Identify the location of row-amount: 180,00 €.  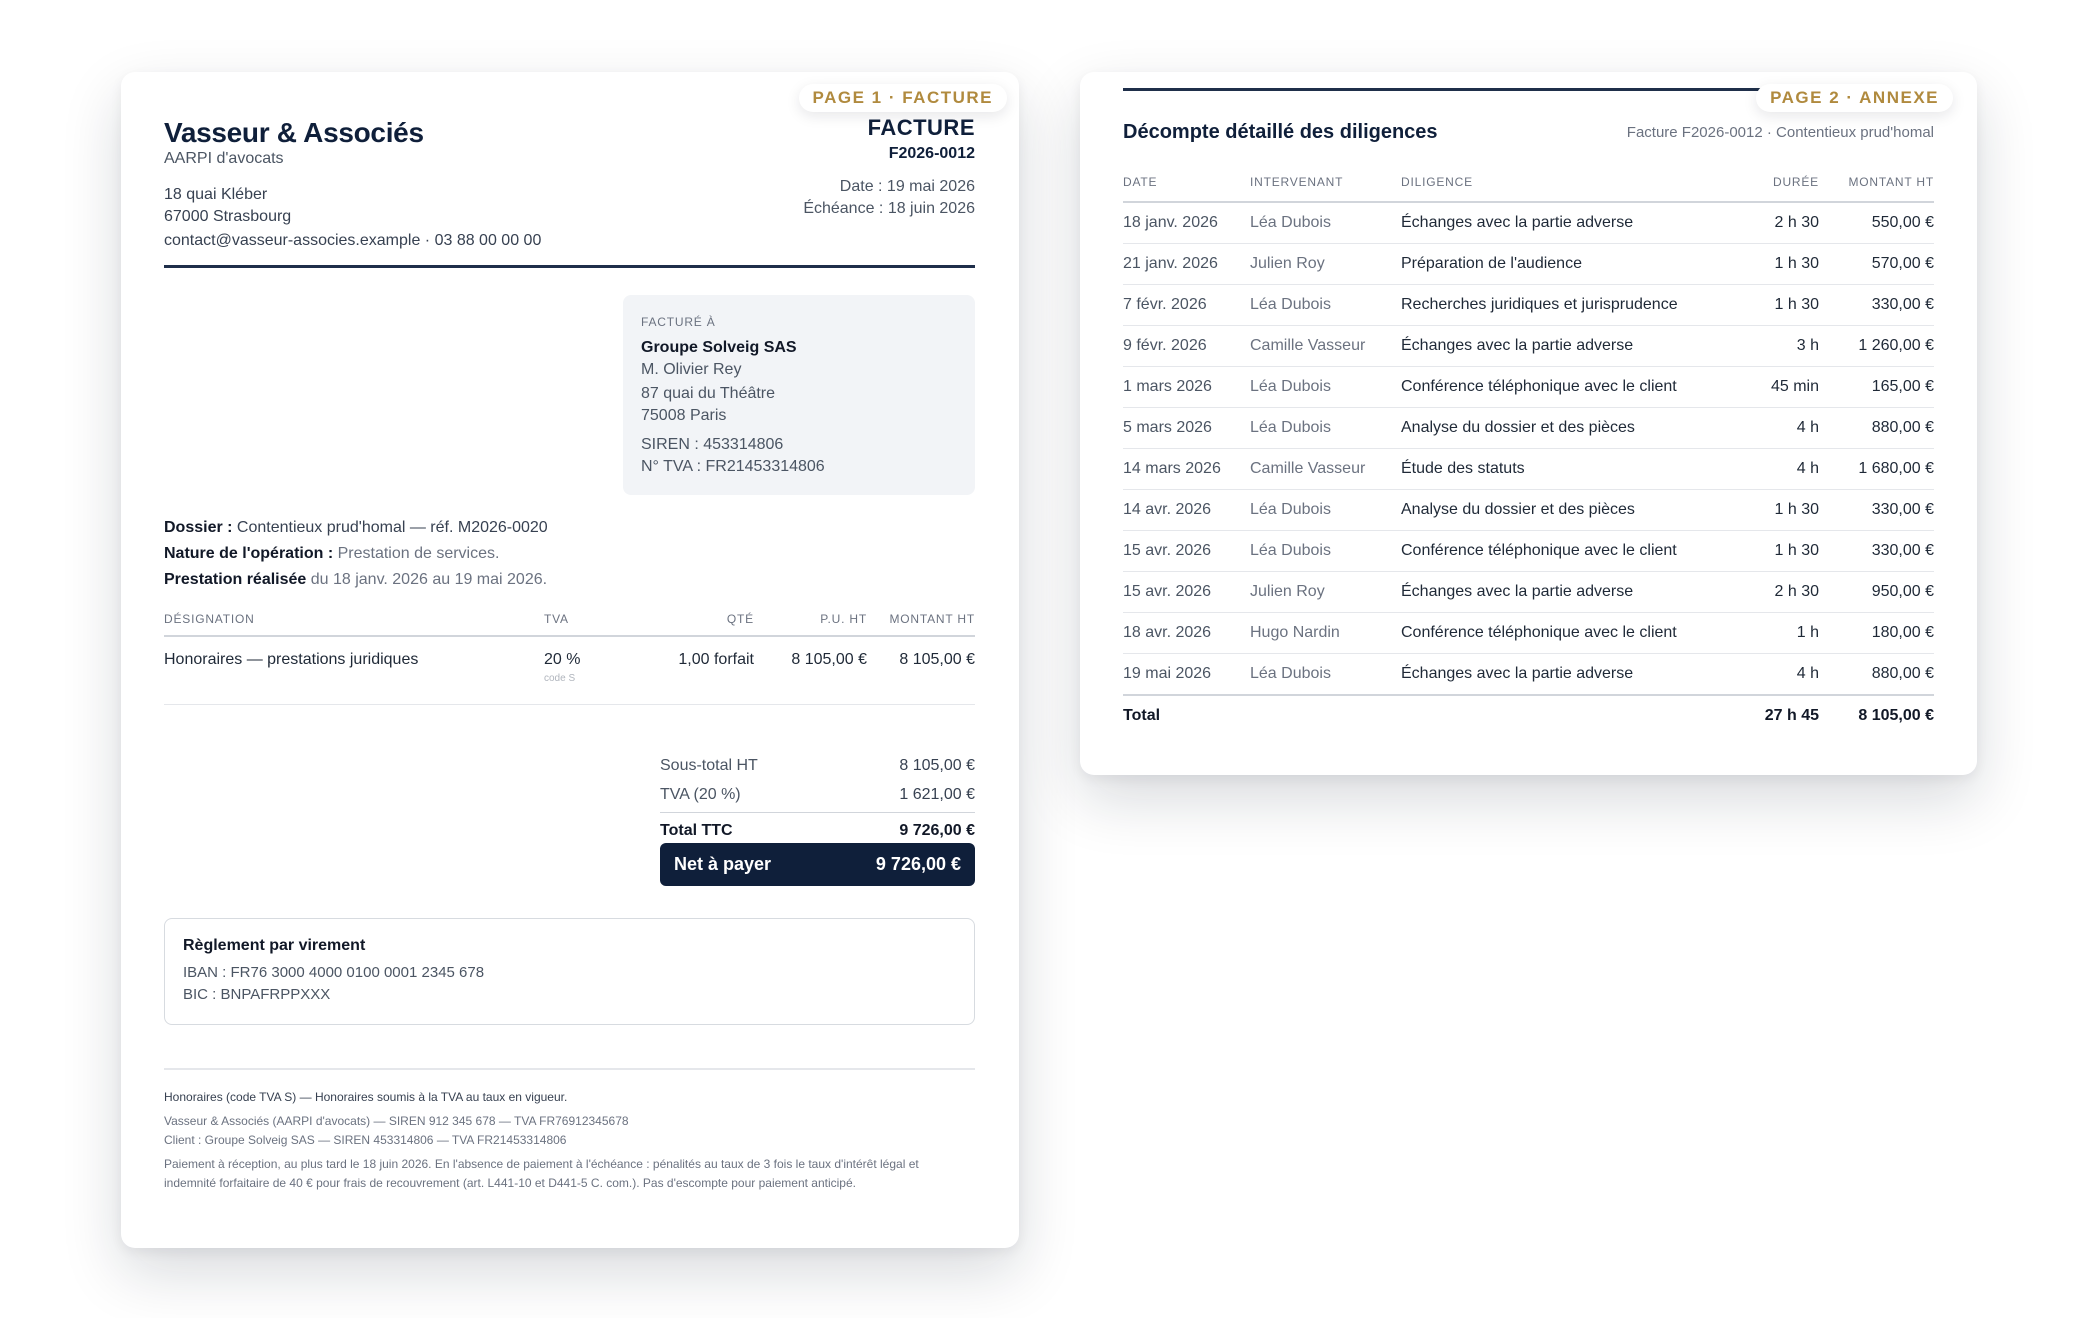
(1876, 633).